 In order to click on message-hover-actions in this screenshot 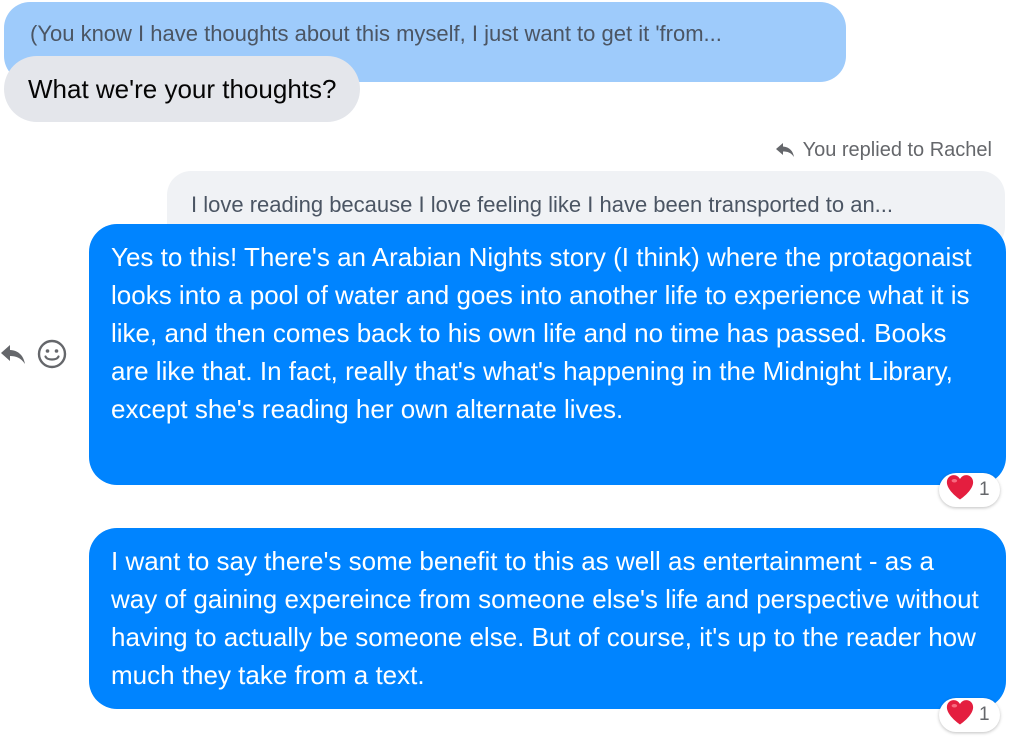, I will do `click(34, 354)`.